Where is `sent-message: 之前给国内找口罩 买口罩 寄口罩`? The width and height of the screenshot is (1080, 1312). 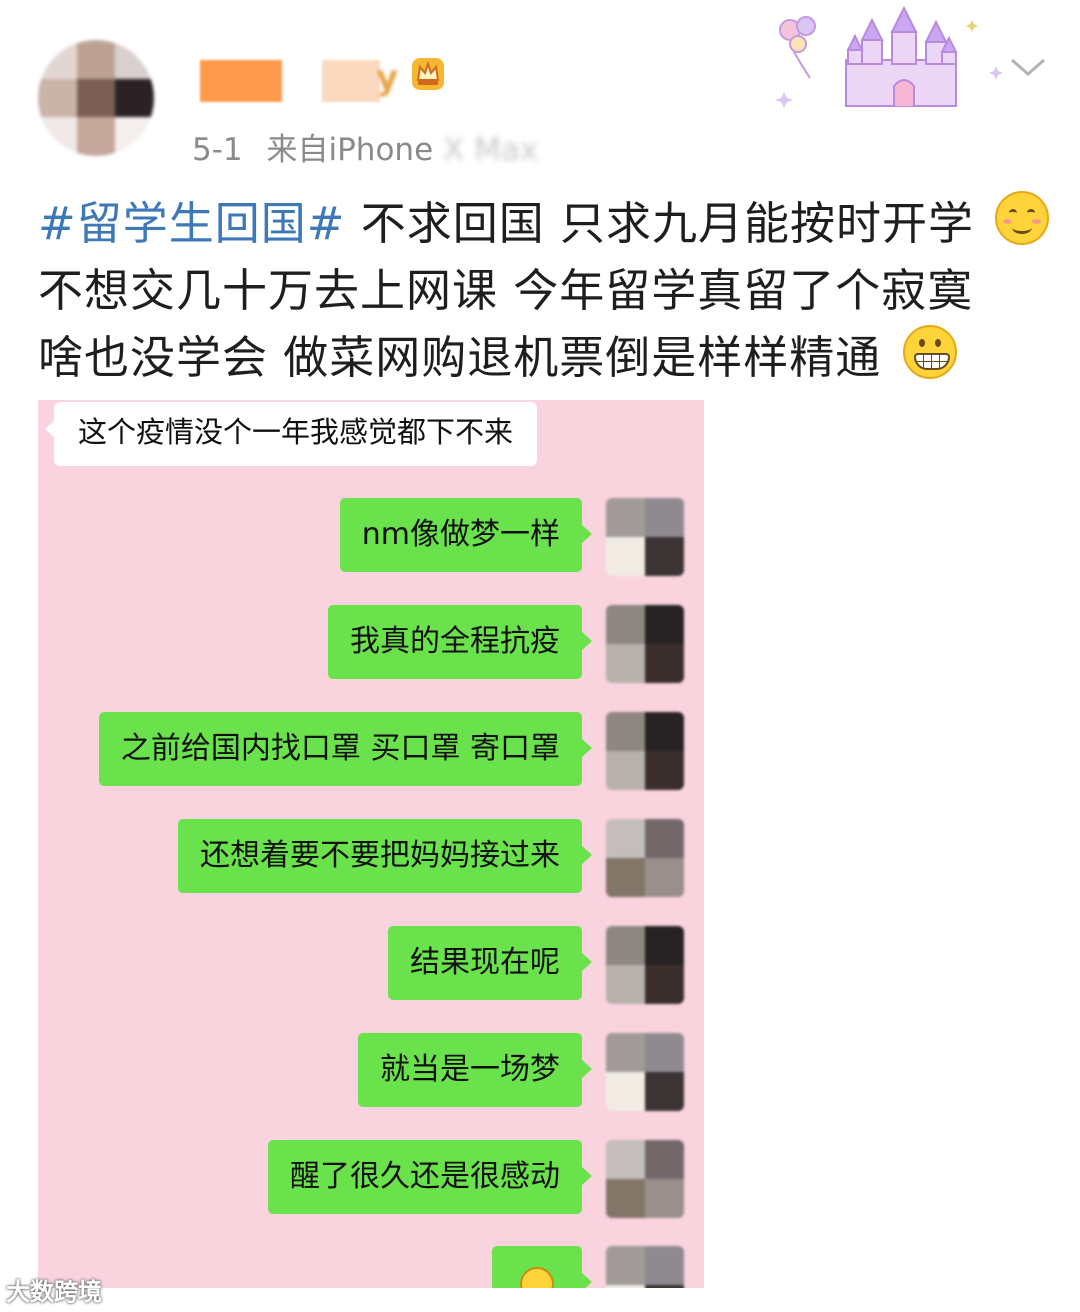
sent-message: 之前给国内找口罩 买口罩 寄口罩 is located at coordinates (345, 749).